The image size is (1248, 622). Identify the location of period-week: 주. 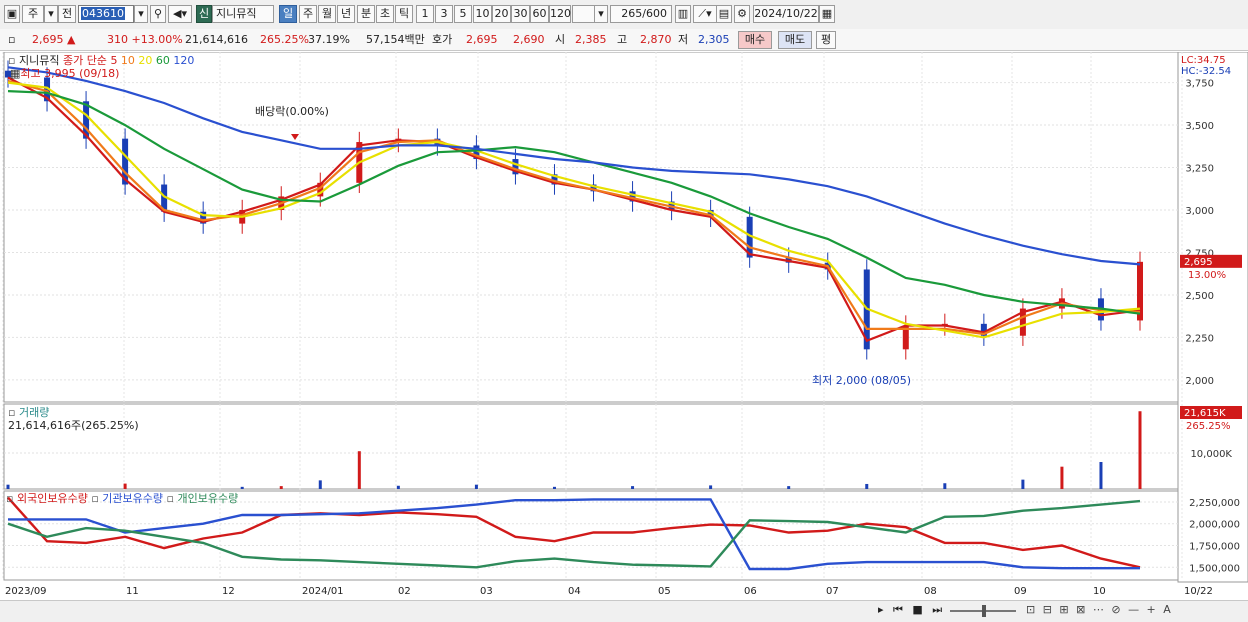
(308, 14).